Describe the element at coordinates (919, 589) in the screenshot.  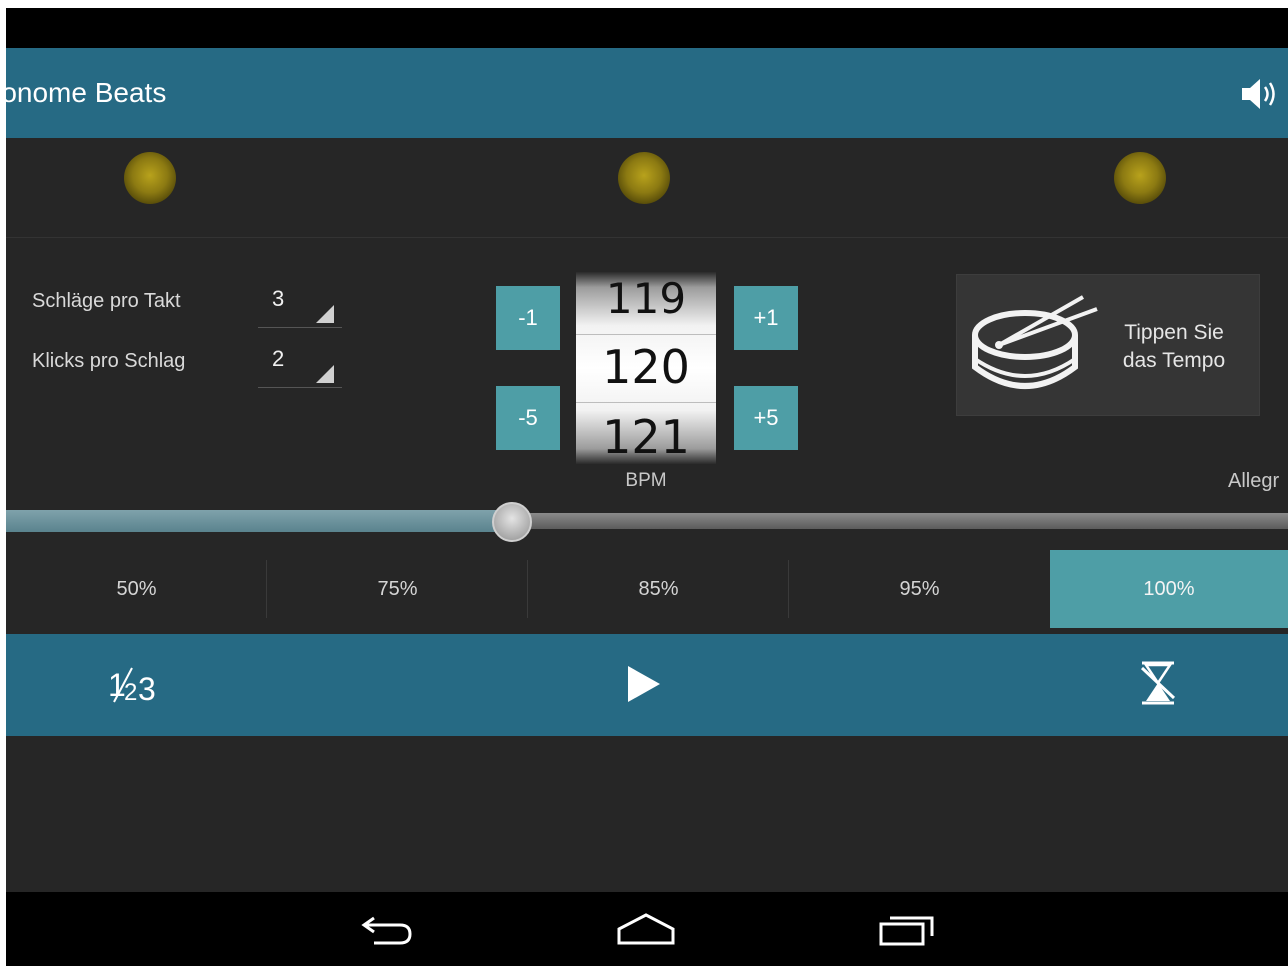
I see `percent-option-3: 95%` at that location.